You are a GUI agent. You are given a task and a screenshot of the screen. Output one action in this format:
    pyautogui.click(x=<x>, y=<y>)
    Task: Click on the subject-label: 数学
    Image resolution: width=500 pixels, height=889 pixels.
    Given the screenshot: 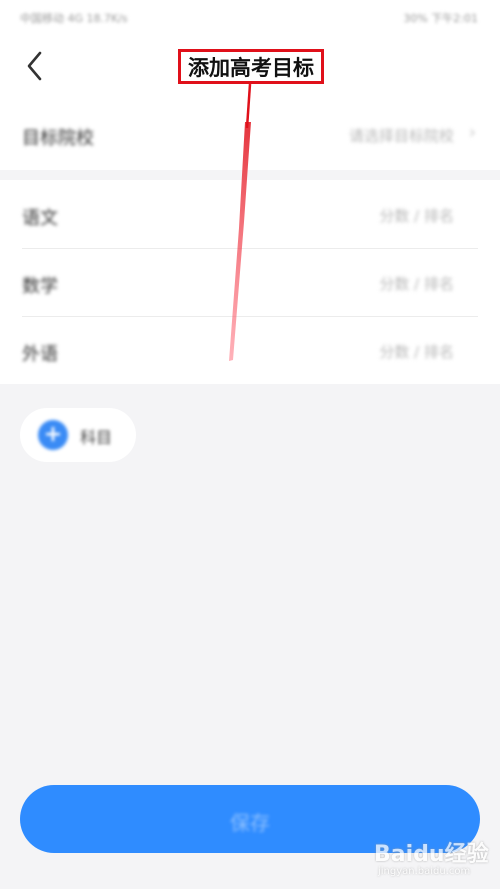 What is the action you would take?
    pyautogui.click(x=40, y=286)
    